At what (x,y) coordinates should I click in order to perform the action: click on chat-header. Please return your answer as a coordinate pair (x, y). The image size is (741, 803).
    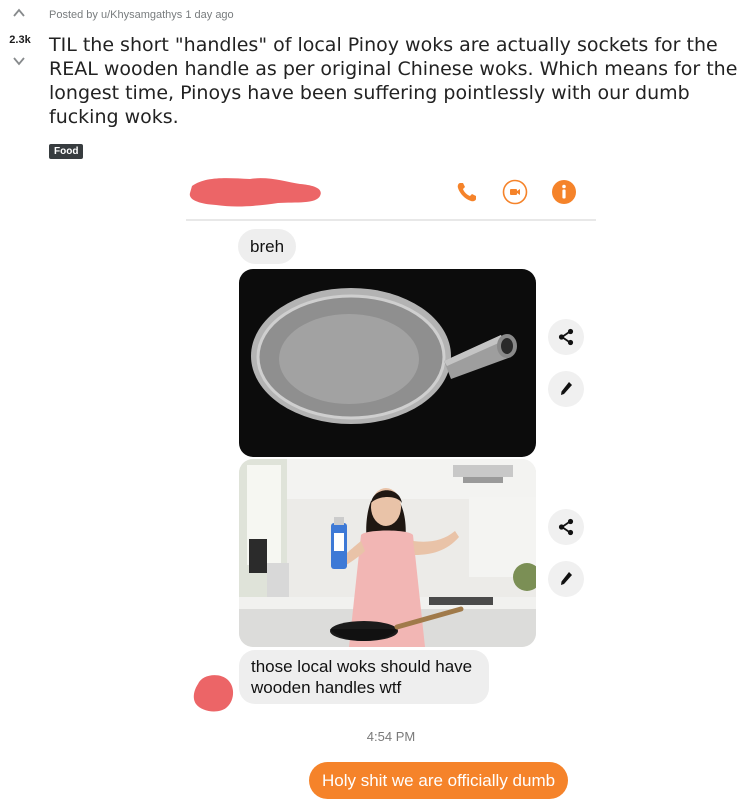
    Looking at the image, I should click on (391, 193).